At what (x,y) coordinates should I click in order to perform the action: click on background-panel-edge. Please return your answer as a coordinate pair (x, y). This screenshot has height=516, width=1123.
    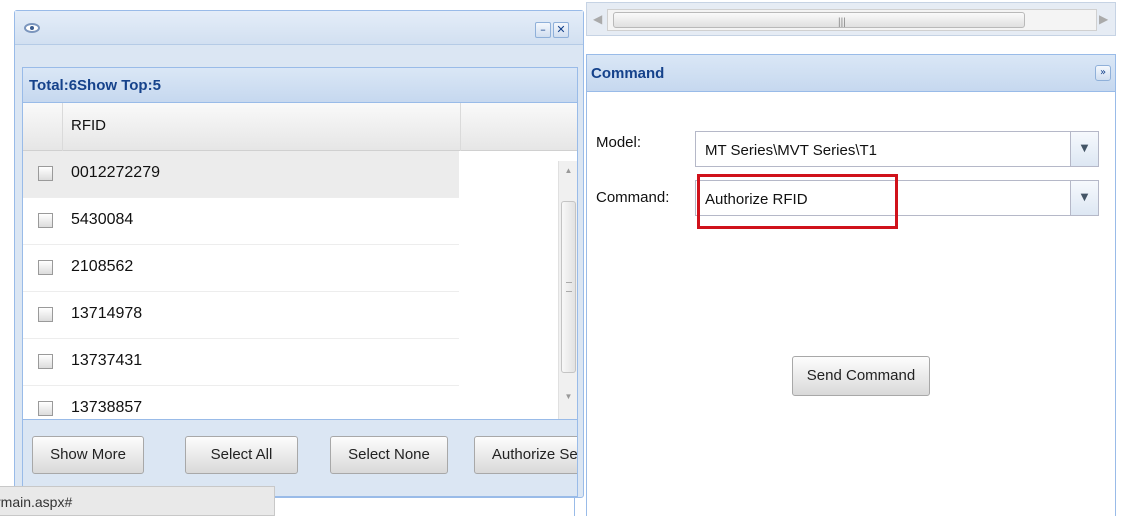
    Looking at the image, I should click on (425, 506).